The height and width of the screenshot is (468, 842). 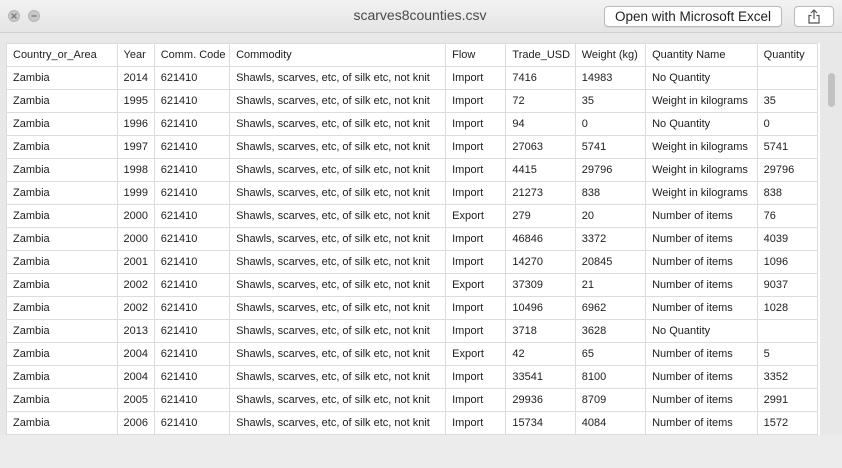 I want to click on table-cell: 1028, so click(x=787, y=308).